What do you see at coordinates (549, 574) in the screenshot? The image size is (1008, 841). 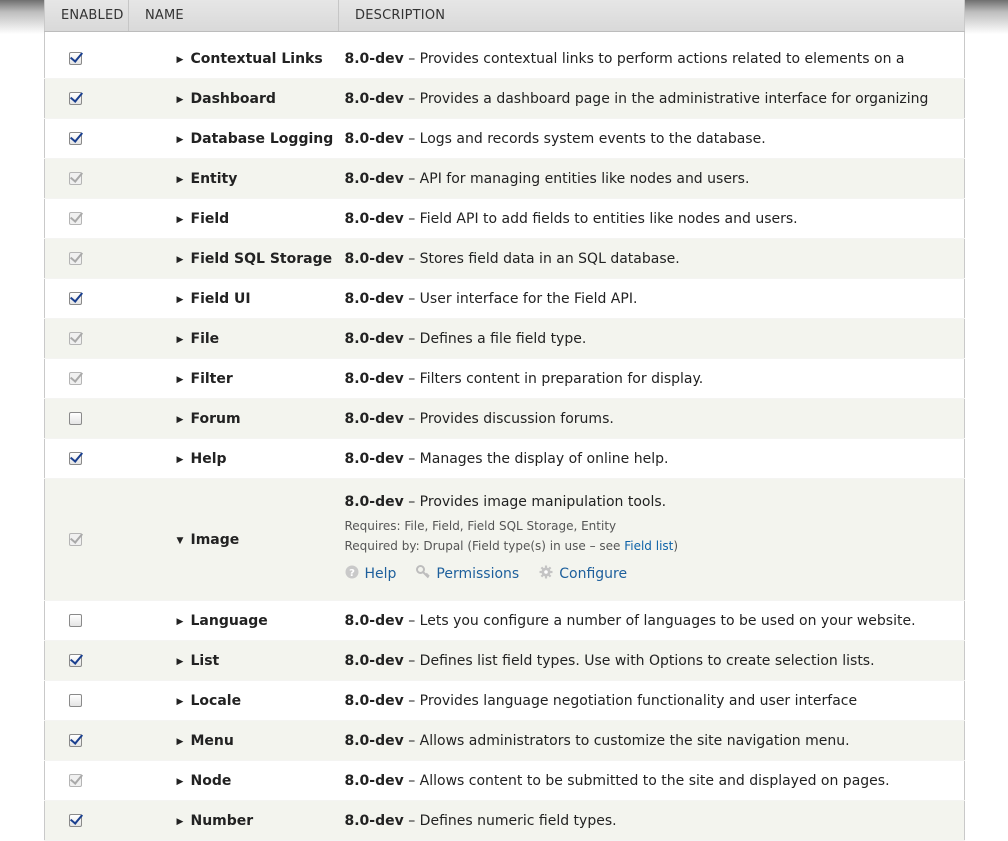 I see `gear-icon` at bounding box center [549, 574].